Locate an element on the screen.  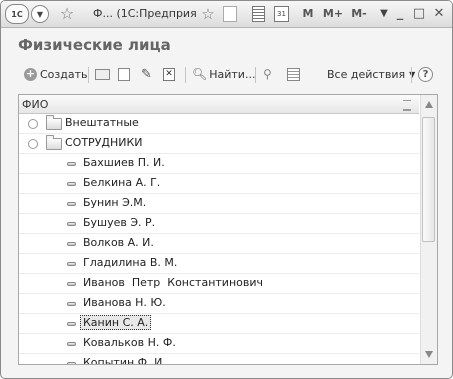
employee-name: Бахшиев П. И. is located at coordinates (124, 162).